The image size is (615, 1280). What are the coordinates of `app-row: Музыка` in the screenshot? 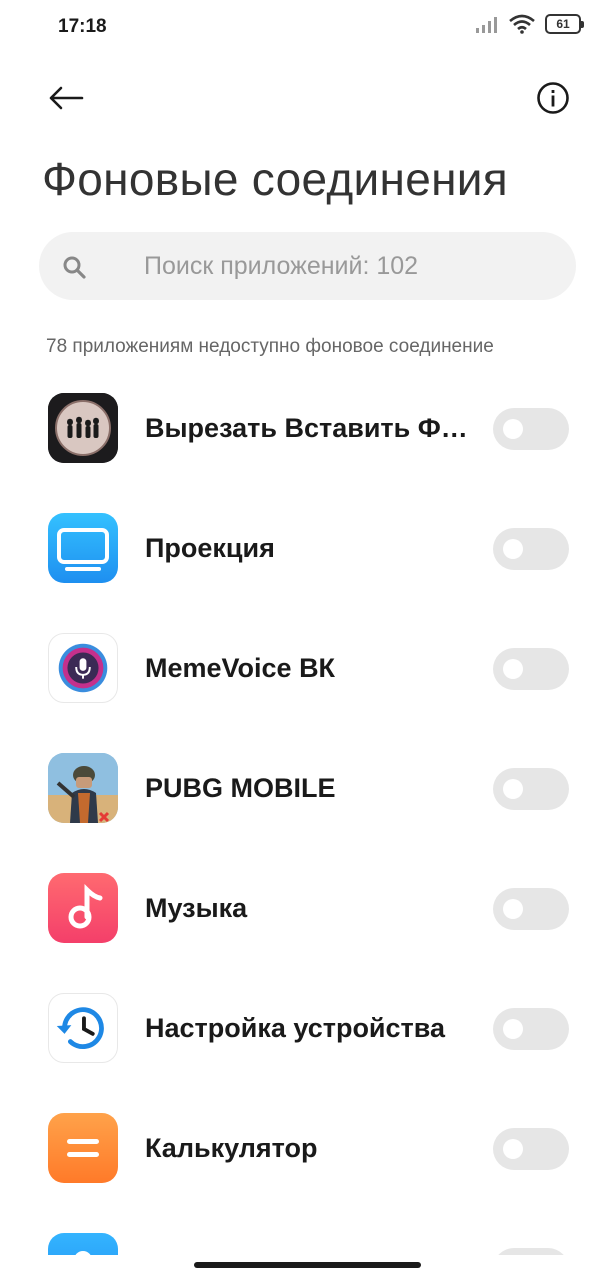 It's located at (307, 913).